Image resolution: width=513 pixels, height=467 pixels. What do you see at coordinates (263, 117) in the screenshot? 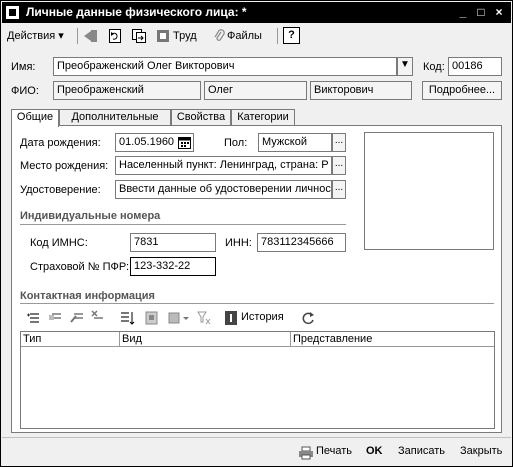
I see `tab-categories: Категории` at bounding box center [263, 117].